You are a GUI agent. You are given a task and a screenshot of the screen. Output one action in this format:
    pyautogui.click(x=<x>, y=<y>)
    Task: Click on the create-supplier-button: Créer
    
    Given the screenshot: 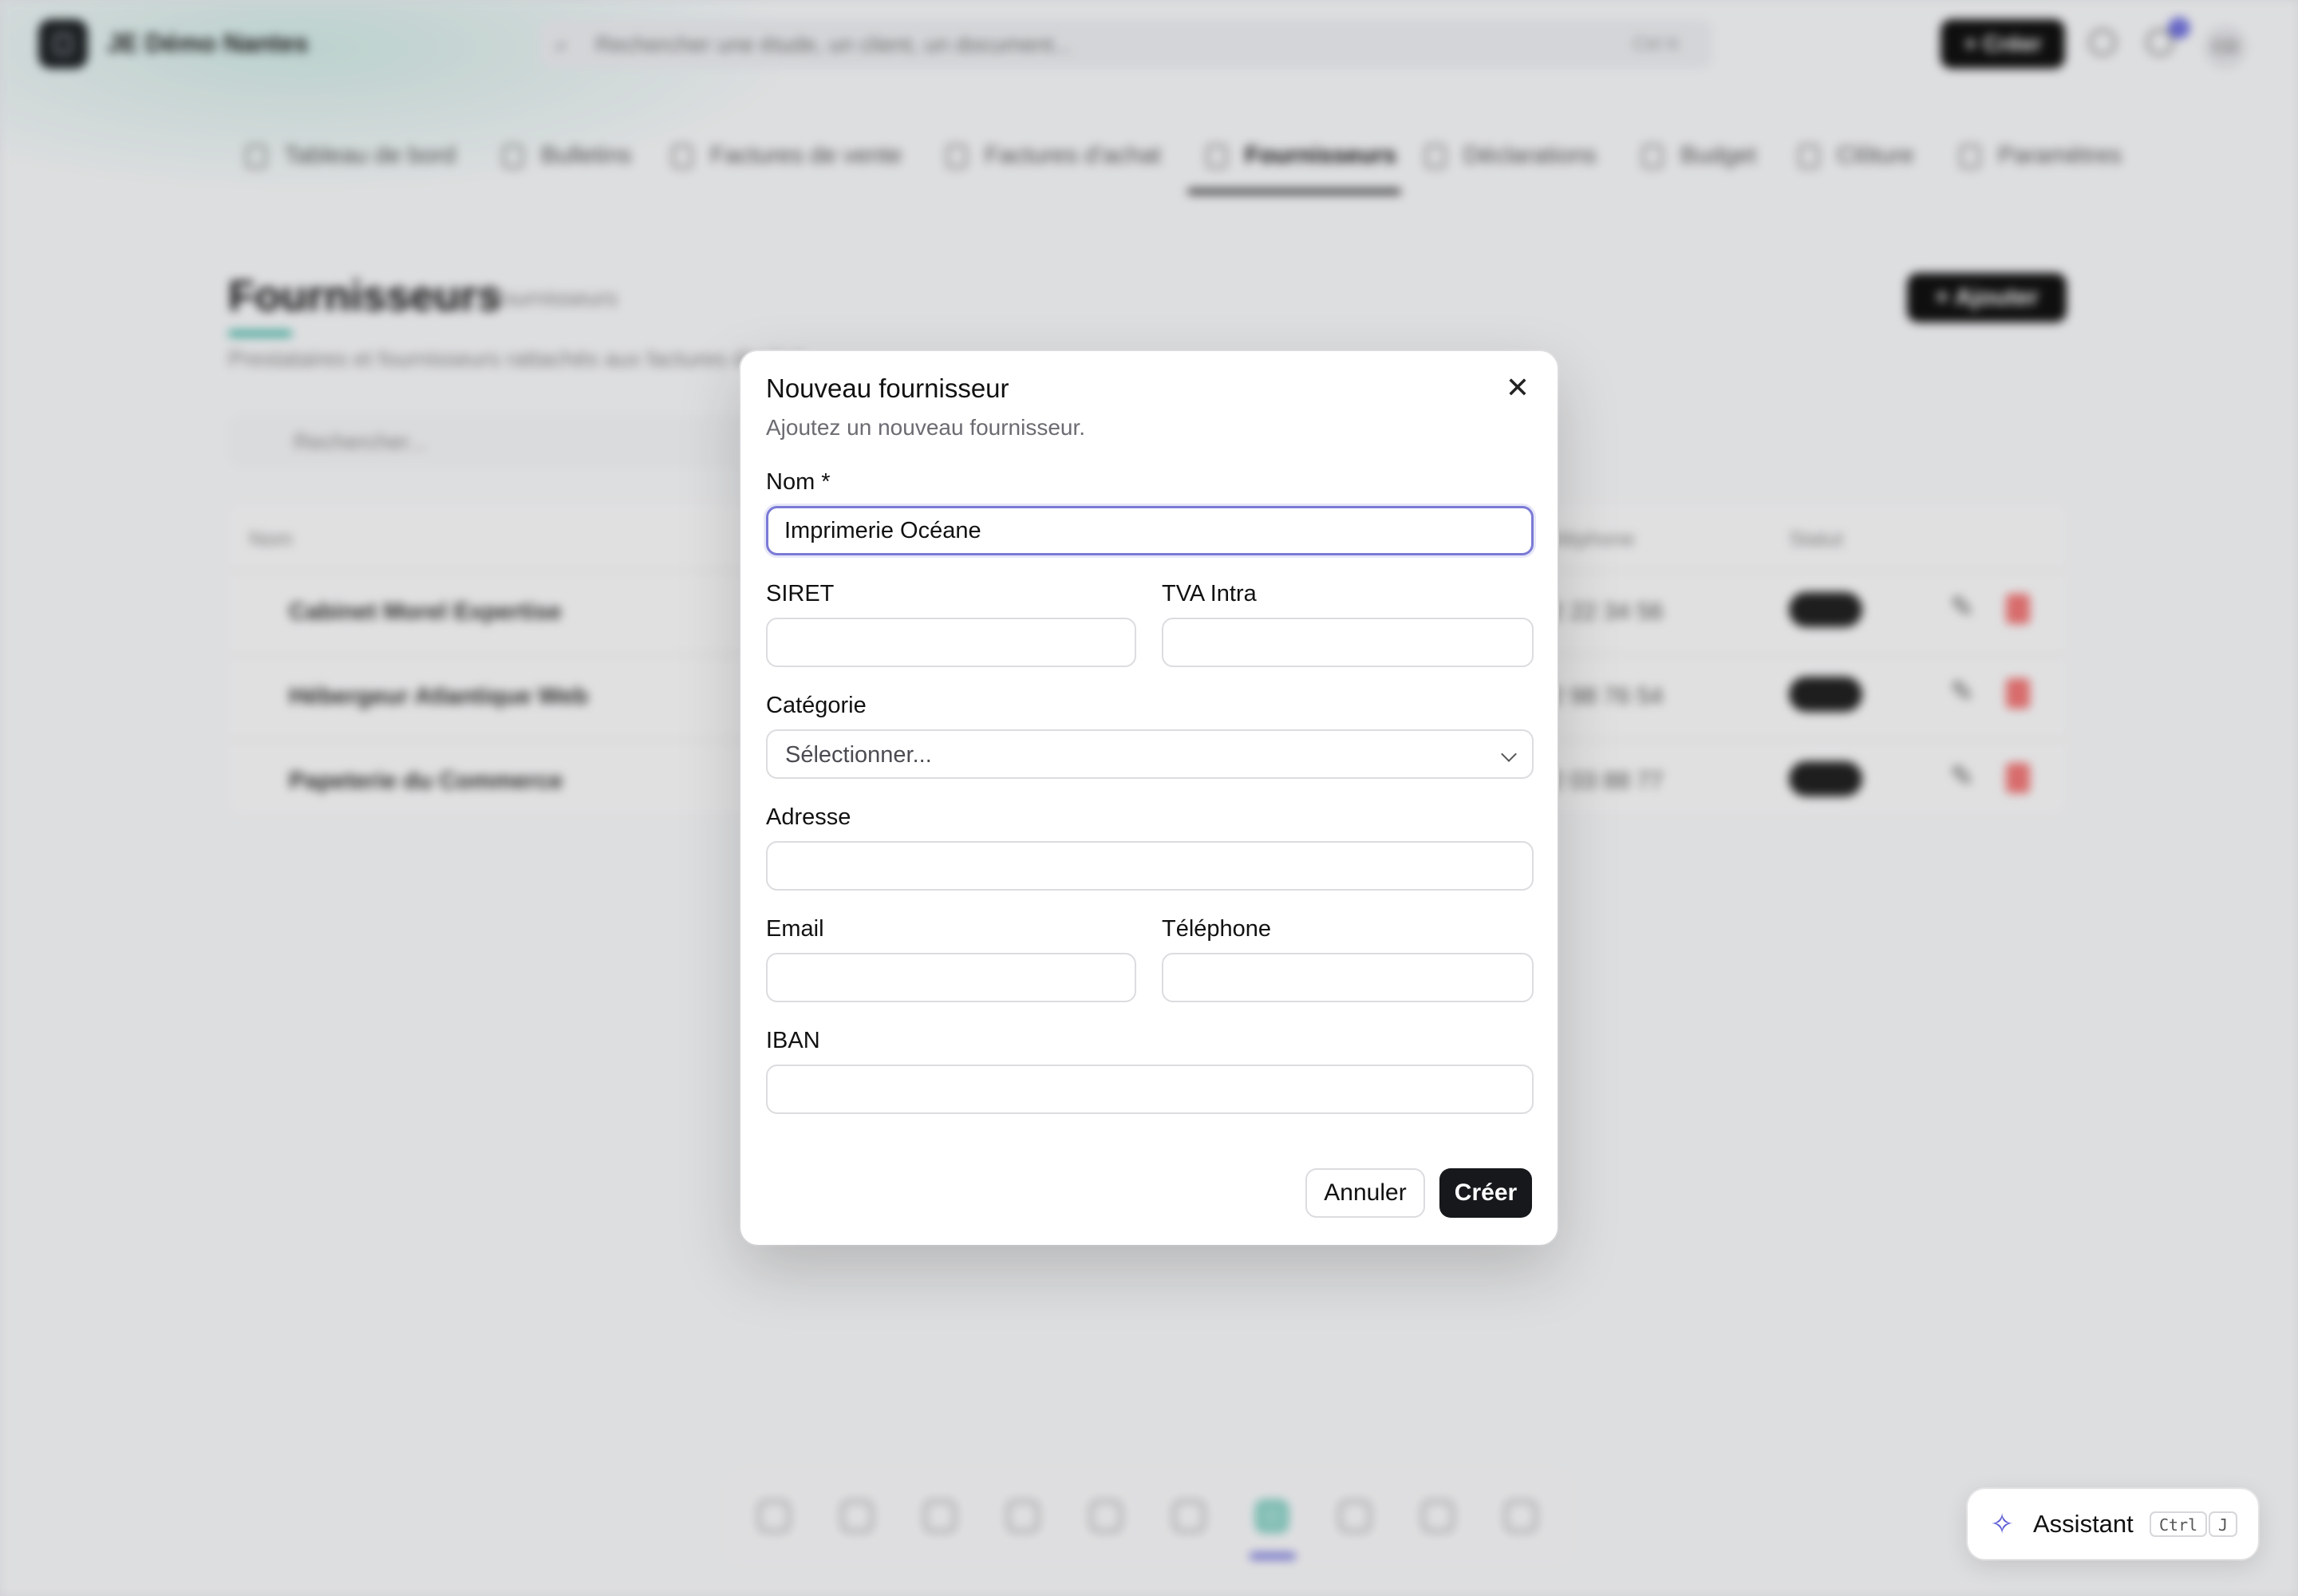 What is the action you would take?
    pyautogui.click(x=1486, y=1193)
    